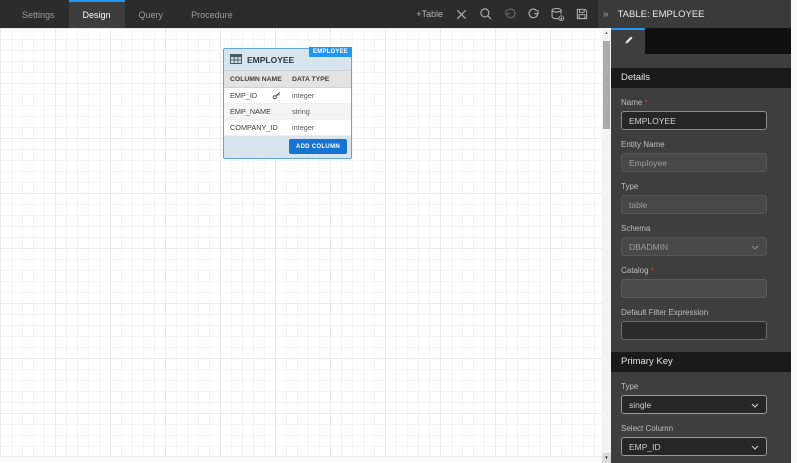 The height and width of the screenshot is (463, 797). What do you see at coordinates (694, 404) in the screenshot?
I see `pk-type-select: single` at bounding box center [694, 404].